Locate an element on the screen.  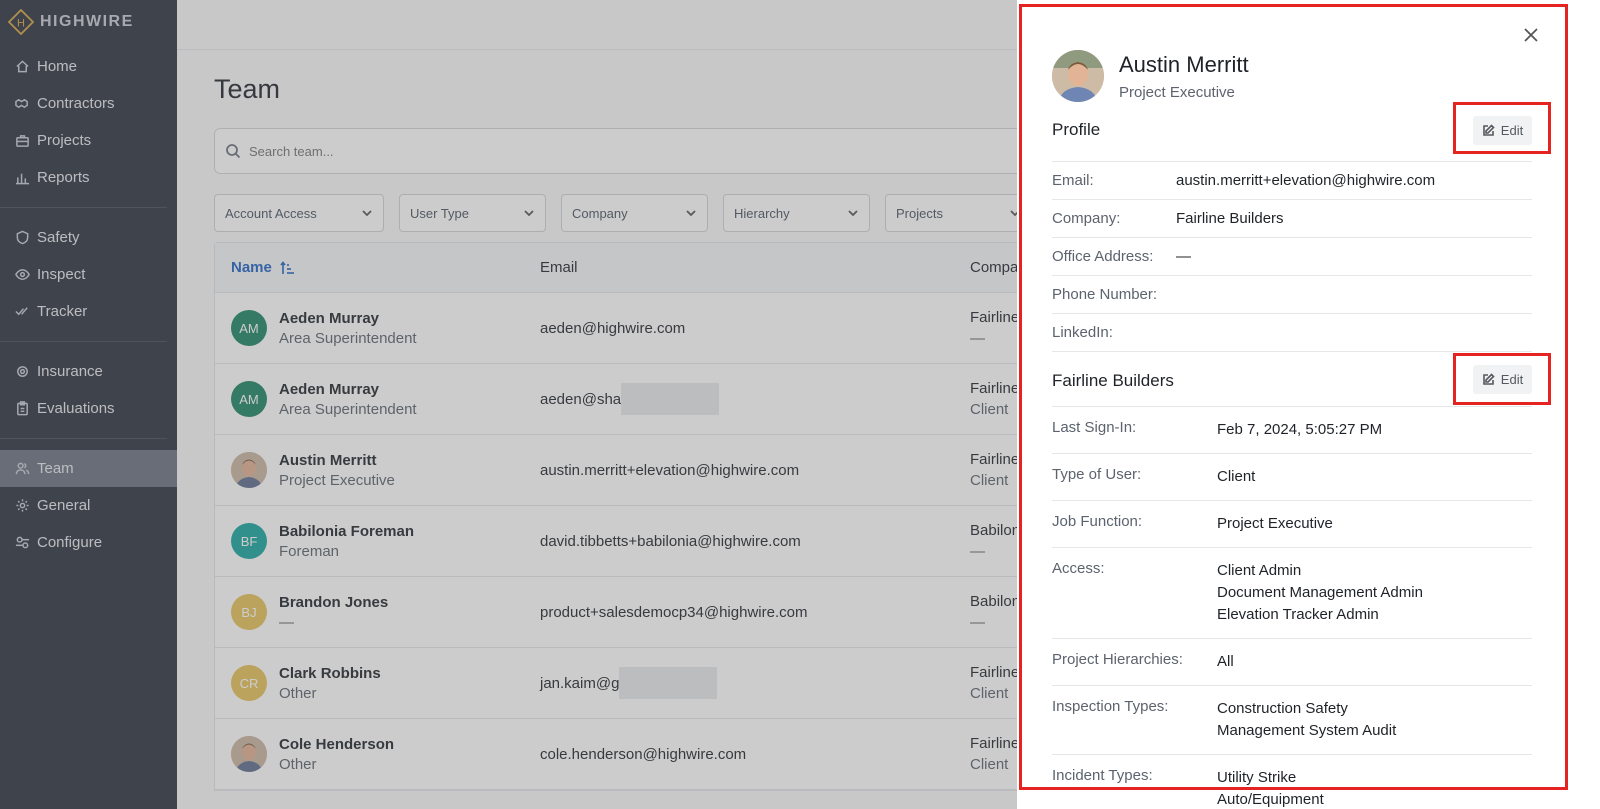
field-value: Feb 7, 2024, 5:05:27 PM is located at coordinates (1300, 429).